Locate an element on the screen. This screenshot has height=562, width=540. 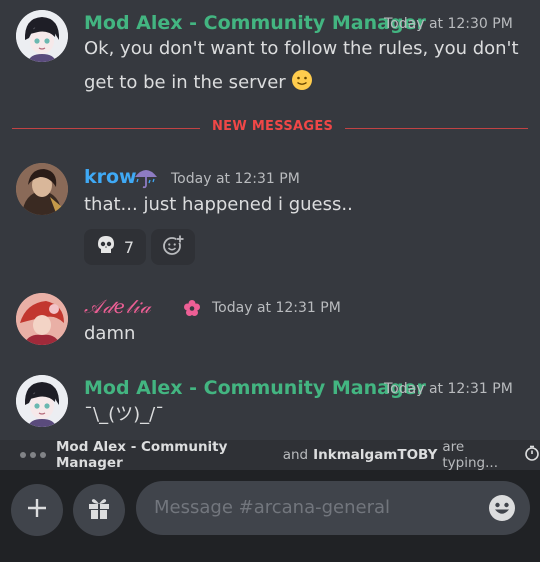
timestamp: Today at 12:30 PM is located at coordinates (448, 24).